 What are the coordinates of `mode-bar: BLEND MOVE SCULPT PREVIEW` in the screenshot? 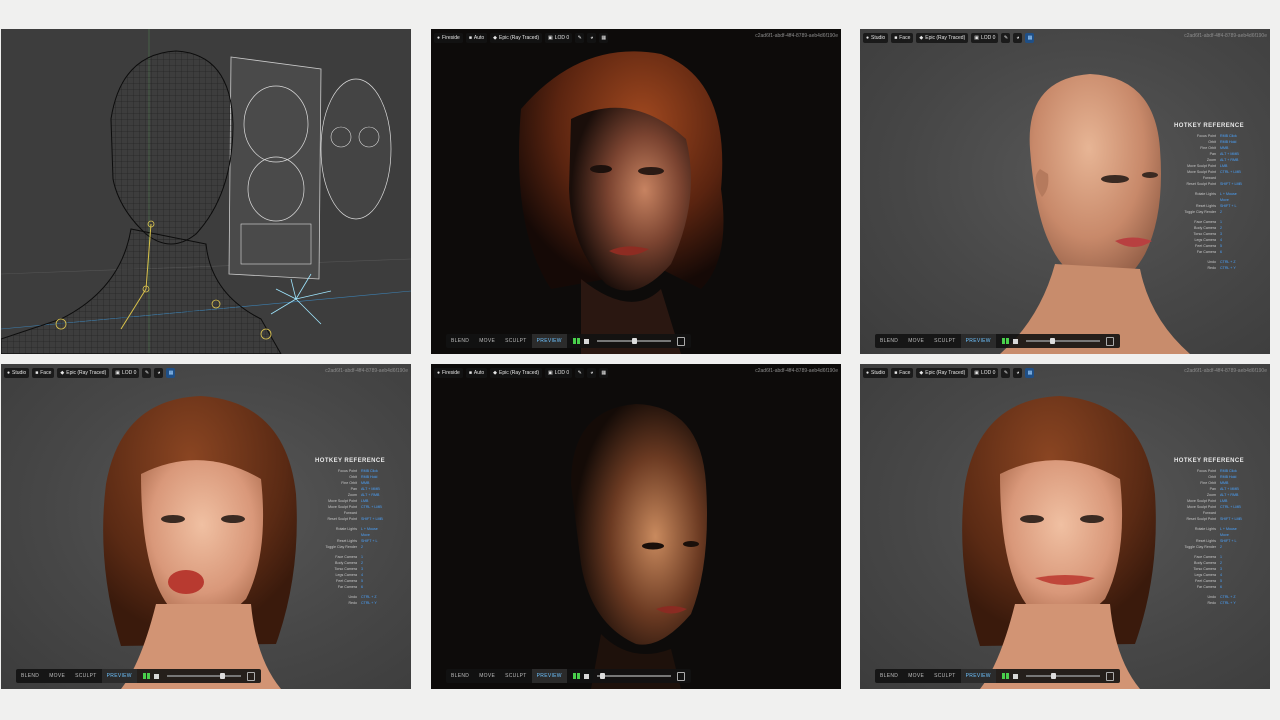 It's located at (568, 341).